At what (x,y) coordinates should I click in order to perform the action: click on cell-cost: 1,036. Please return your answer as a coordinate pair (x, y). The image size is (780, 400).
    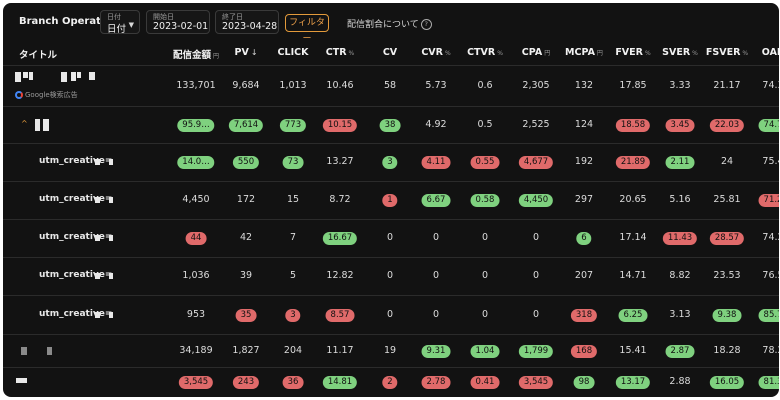
    Looking at the image, I should click on (195, 275).